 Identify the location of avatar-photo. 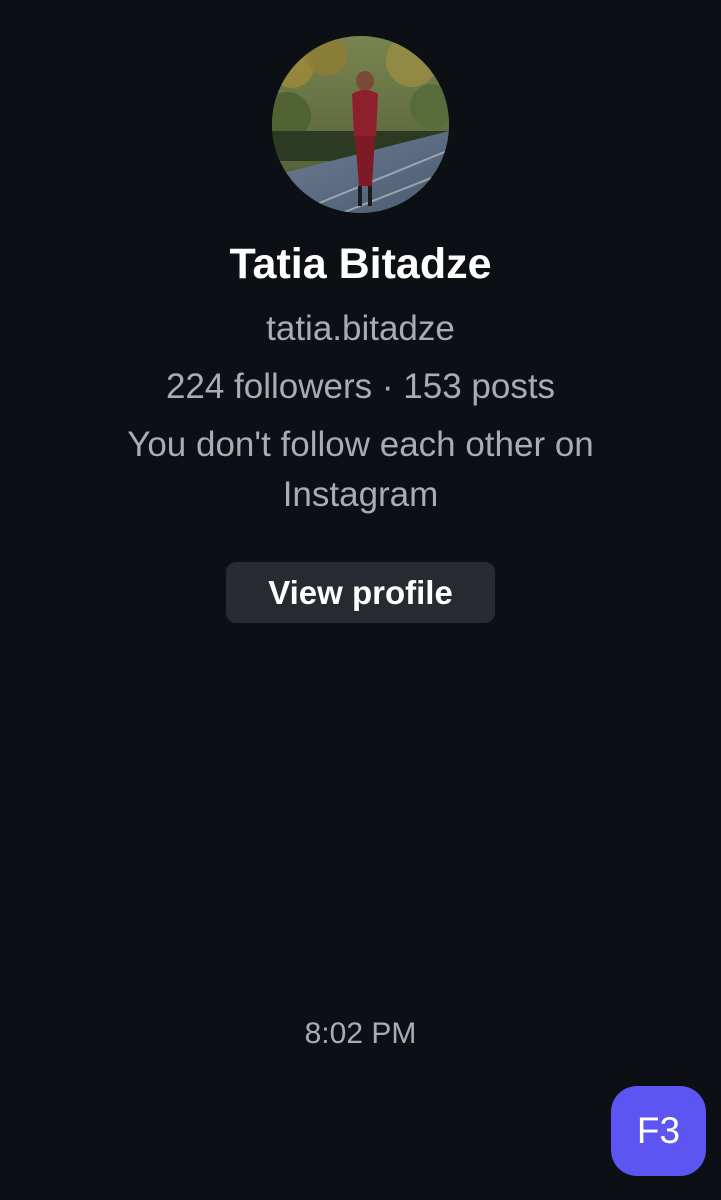
(360, 124).